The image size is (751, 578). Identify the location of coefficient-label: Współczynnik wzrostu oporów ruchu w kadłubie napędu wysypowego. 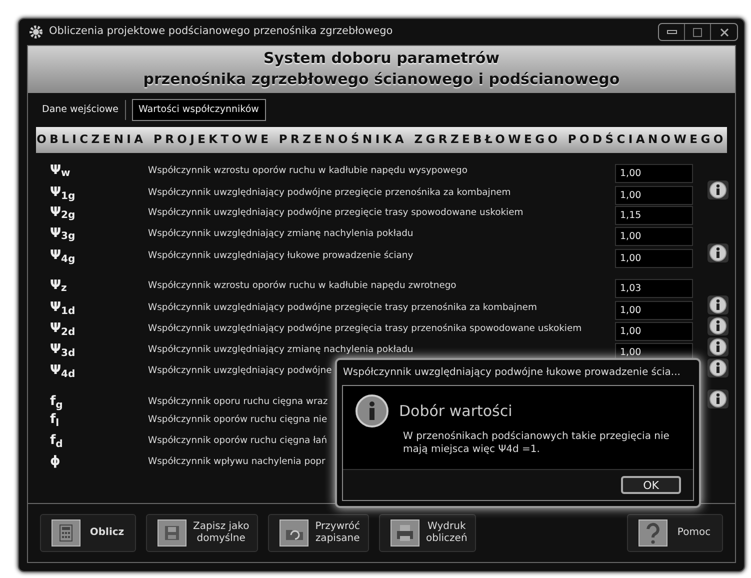
(308, 171).